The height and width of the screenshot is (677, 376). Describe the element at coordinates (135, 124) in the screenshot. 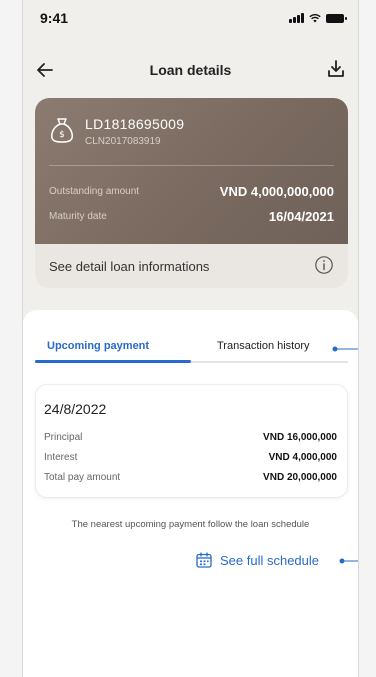

I see `loan-id: LD1818695009` at that location.